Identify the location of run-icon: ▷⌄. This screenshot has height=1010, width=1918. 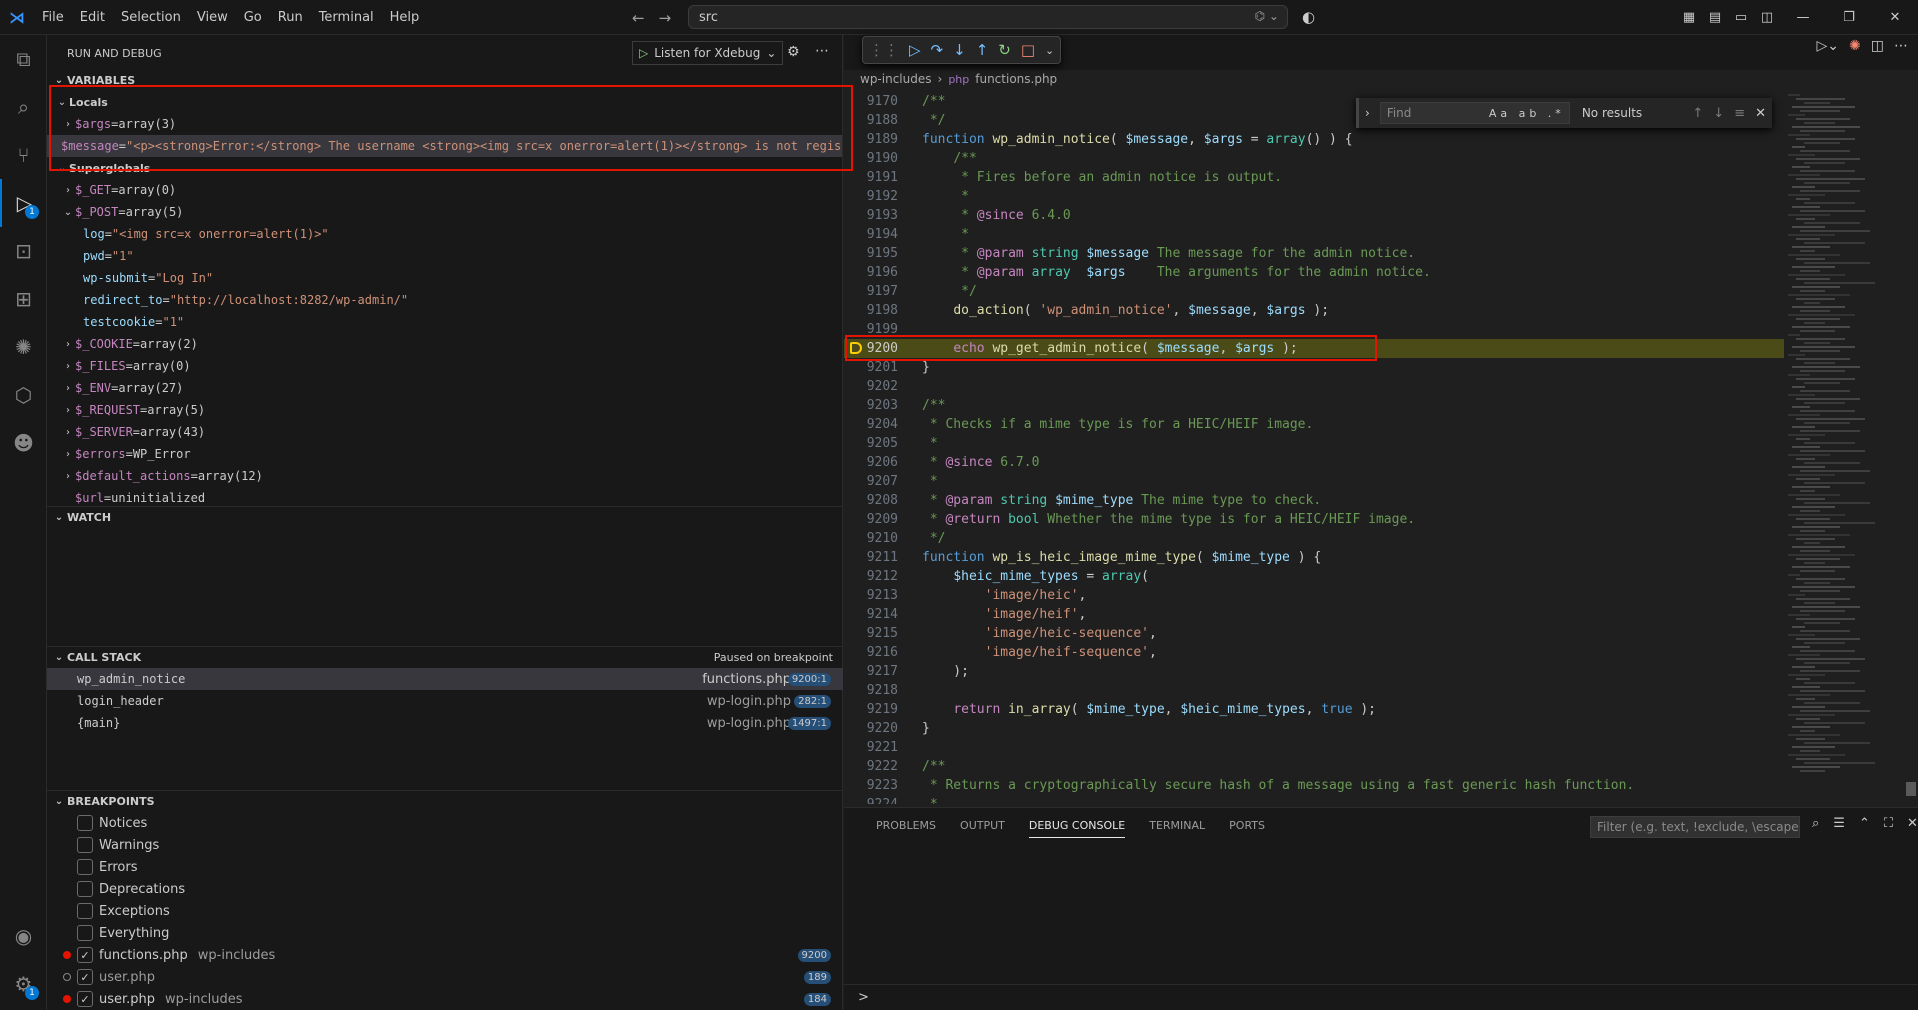
(1828, 46).